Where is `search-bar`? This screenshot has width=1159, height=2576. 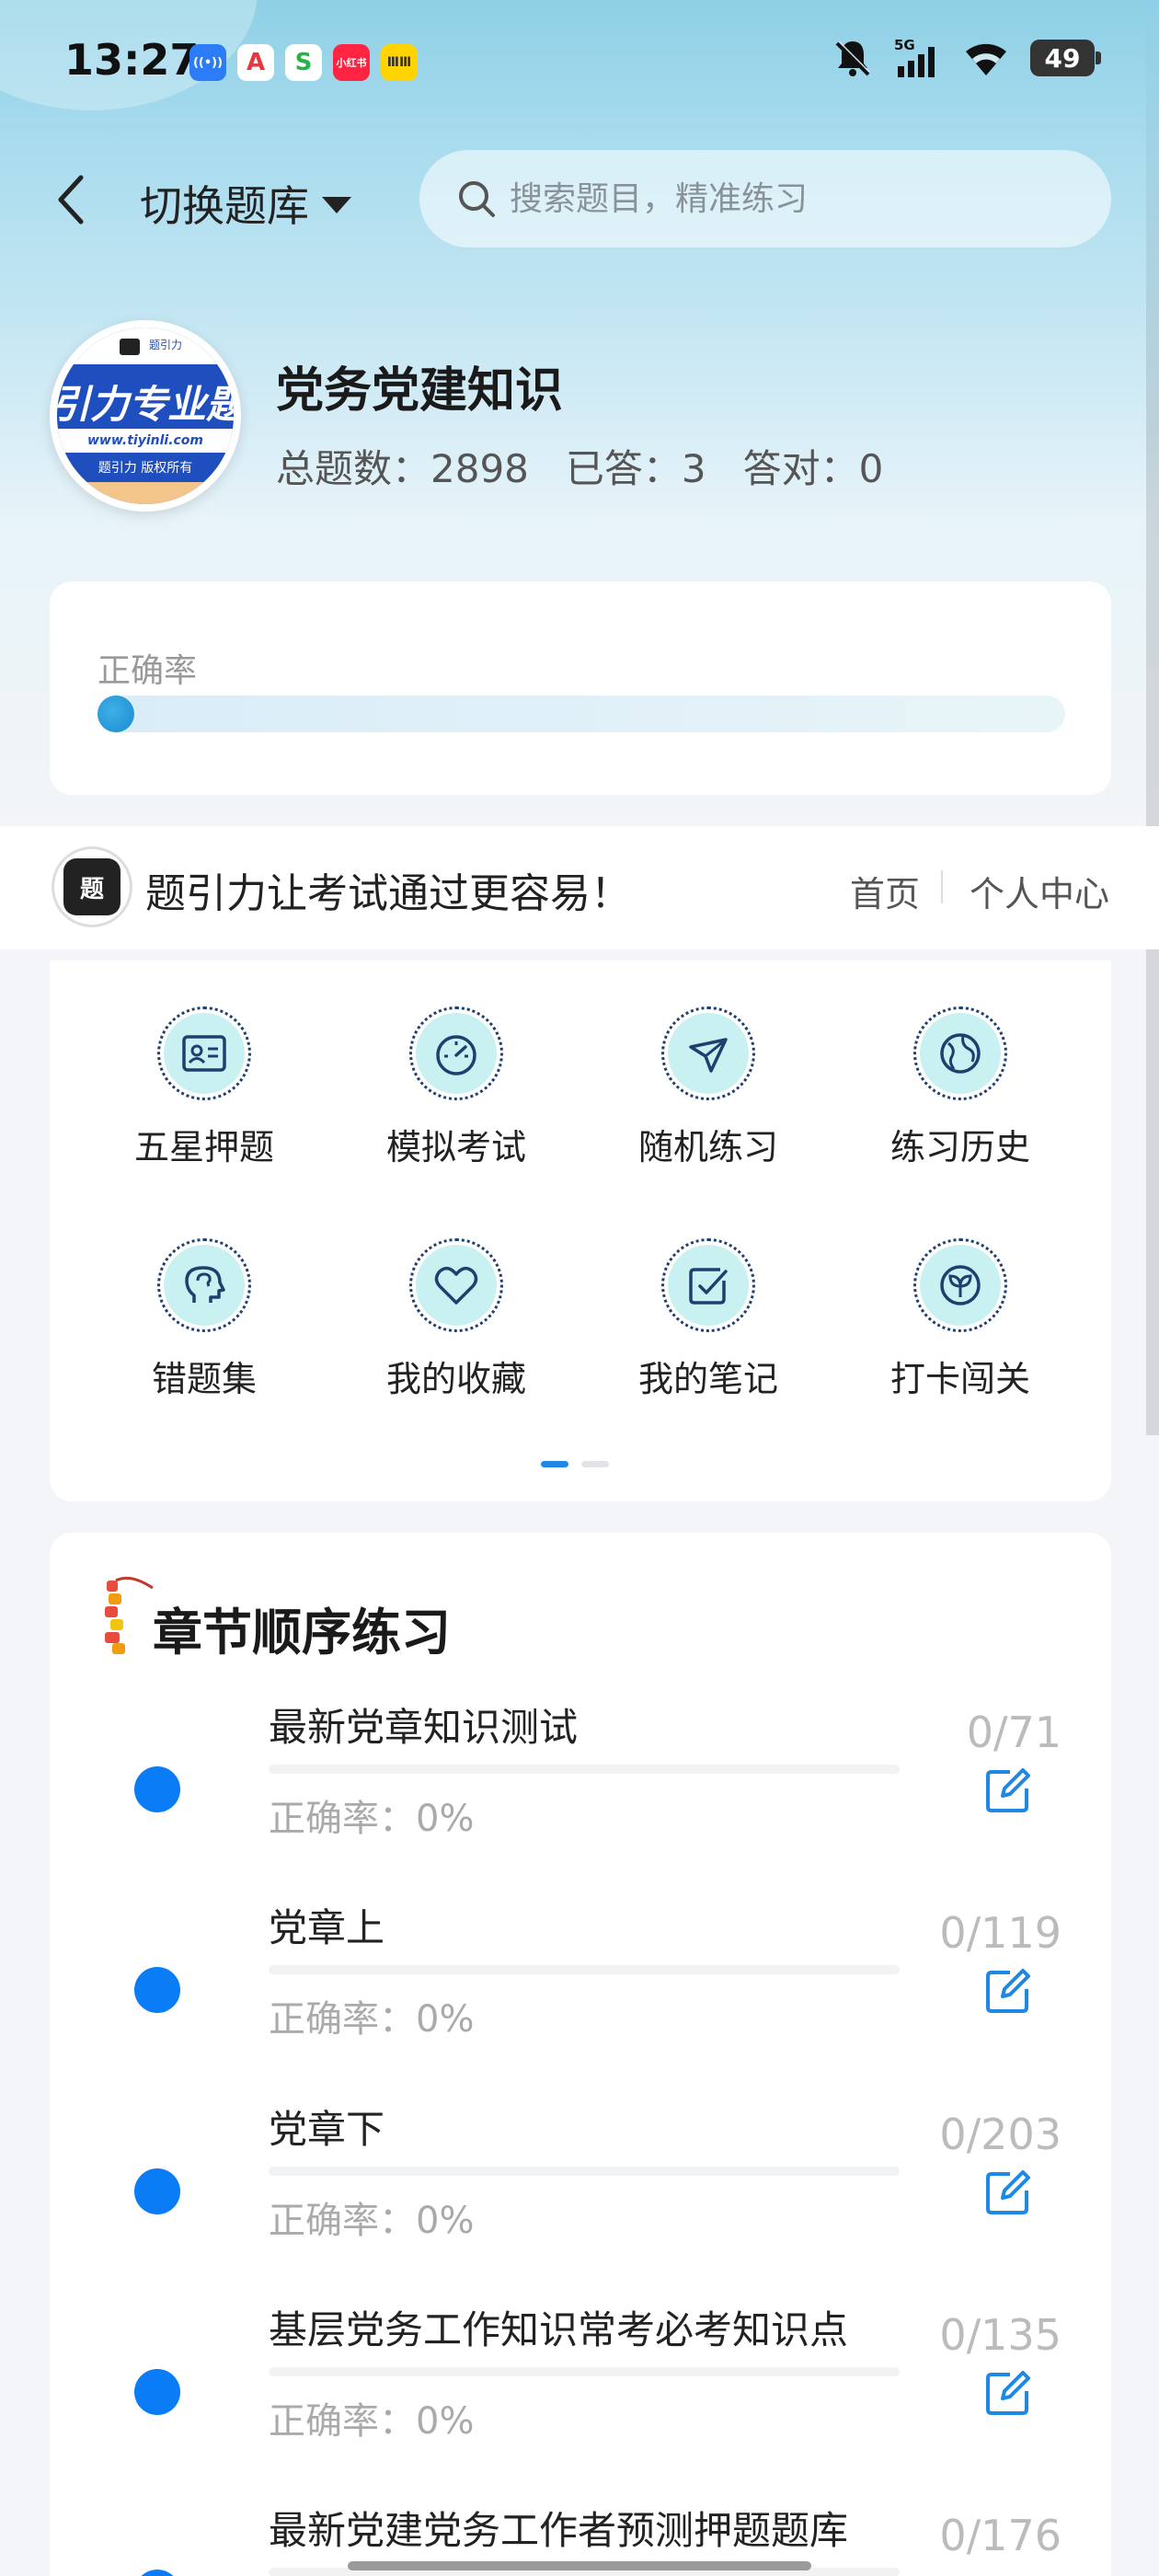 search-bar is located at coordinates (765, 198).